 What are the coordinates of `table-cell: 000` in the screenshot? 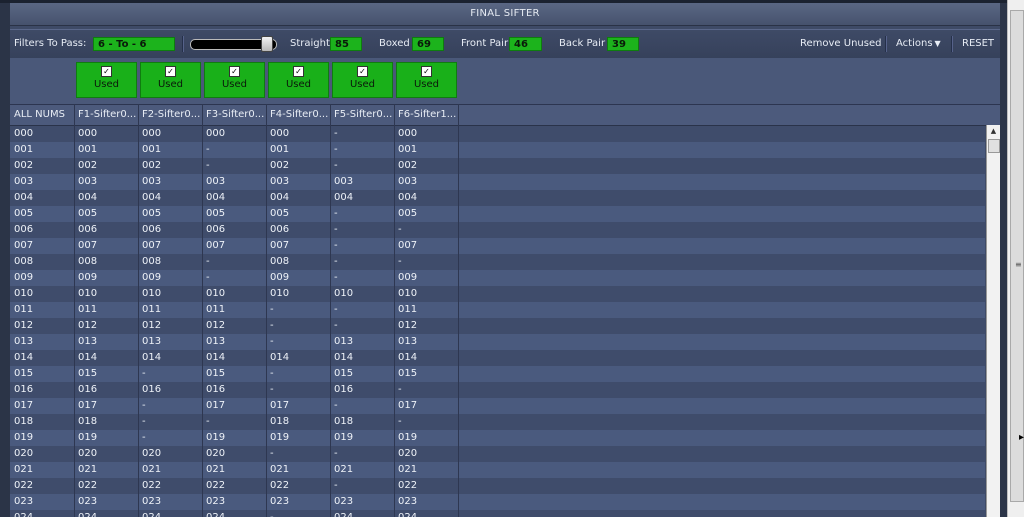 It's located at (280, 133).